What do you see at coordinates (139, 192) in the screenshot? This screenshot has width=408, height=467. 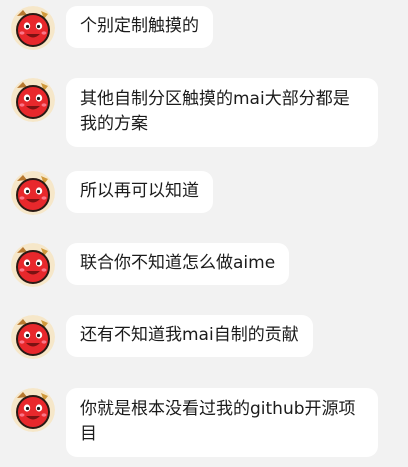 I see `message-bubble: 所以再可以知道` at bounding box center [139, 192].